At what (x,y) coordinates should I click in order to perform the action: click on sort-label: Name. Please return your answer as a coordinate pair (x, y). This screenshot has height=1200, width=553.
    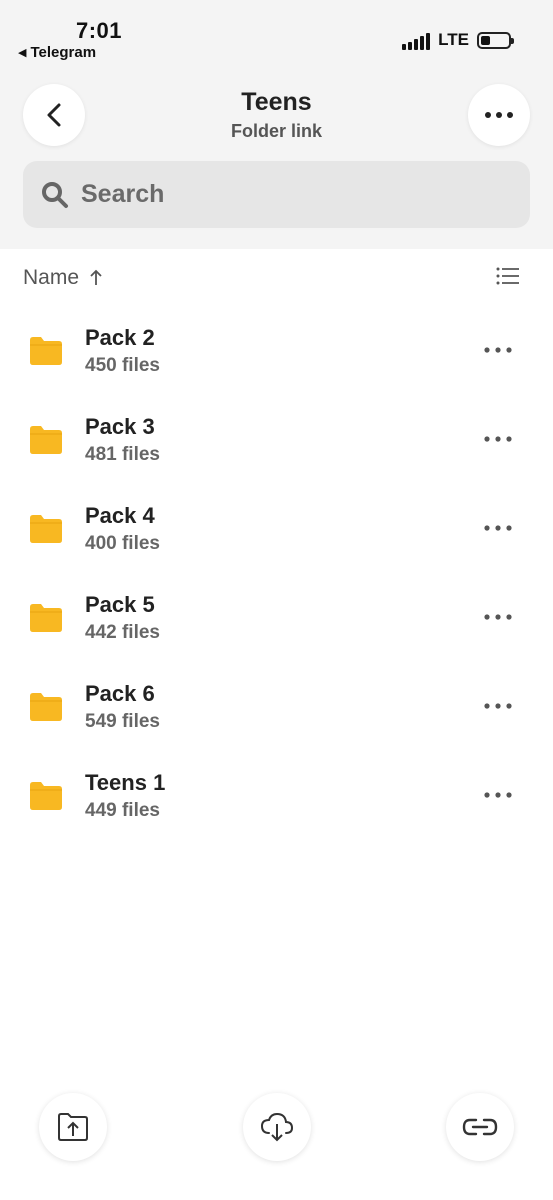
    Looking at the image, I should click on (51, 277).